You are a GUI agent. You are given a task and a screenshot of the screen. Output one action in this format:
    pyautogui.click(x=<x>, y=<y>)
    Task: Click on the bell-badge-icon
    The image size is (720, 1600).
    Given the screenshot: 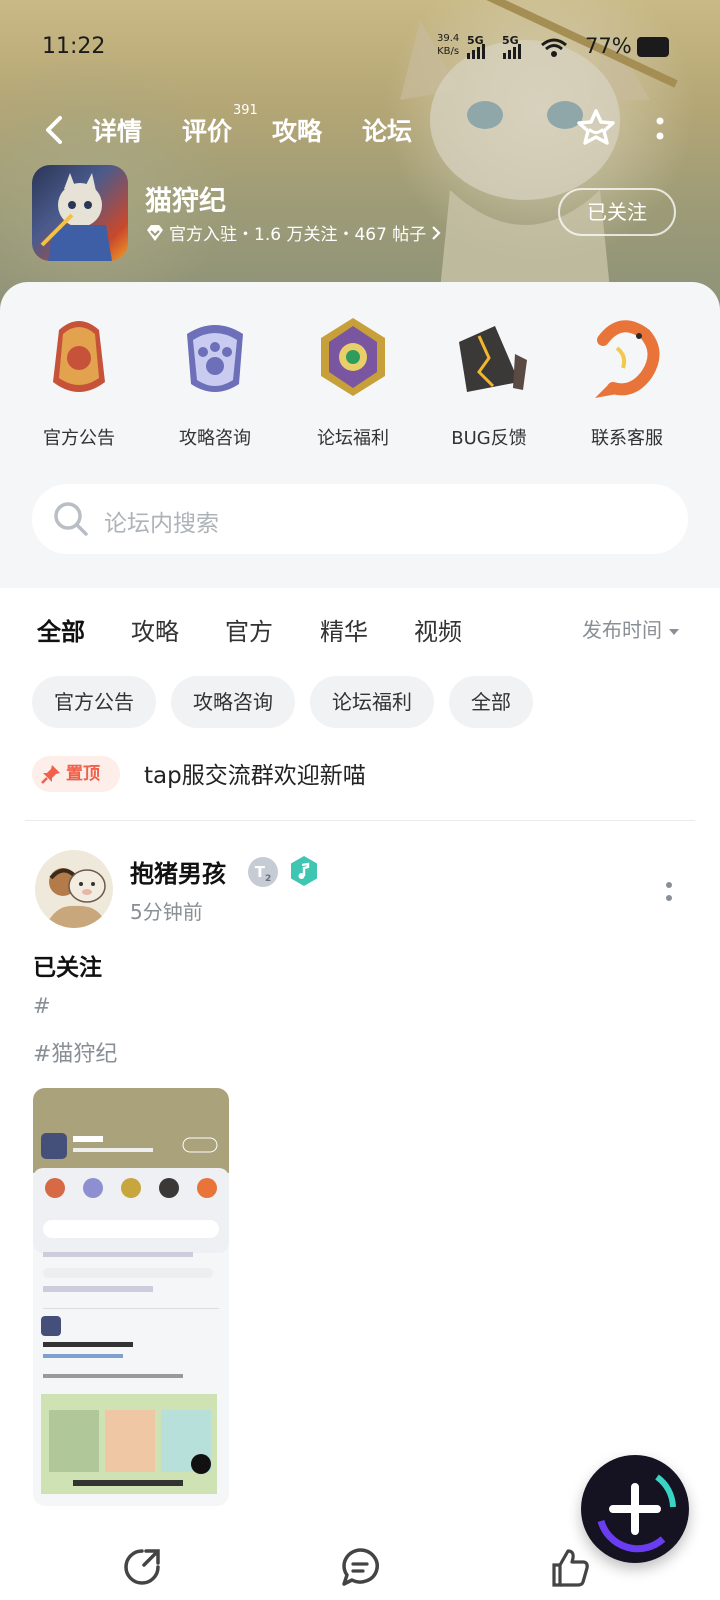 What is the action you would take?
    pyautogui.click(x=79, y=356)
    